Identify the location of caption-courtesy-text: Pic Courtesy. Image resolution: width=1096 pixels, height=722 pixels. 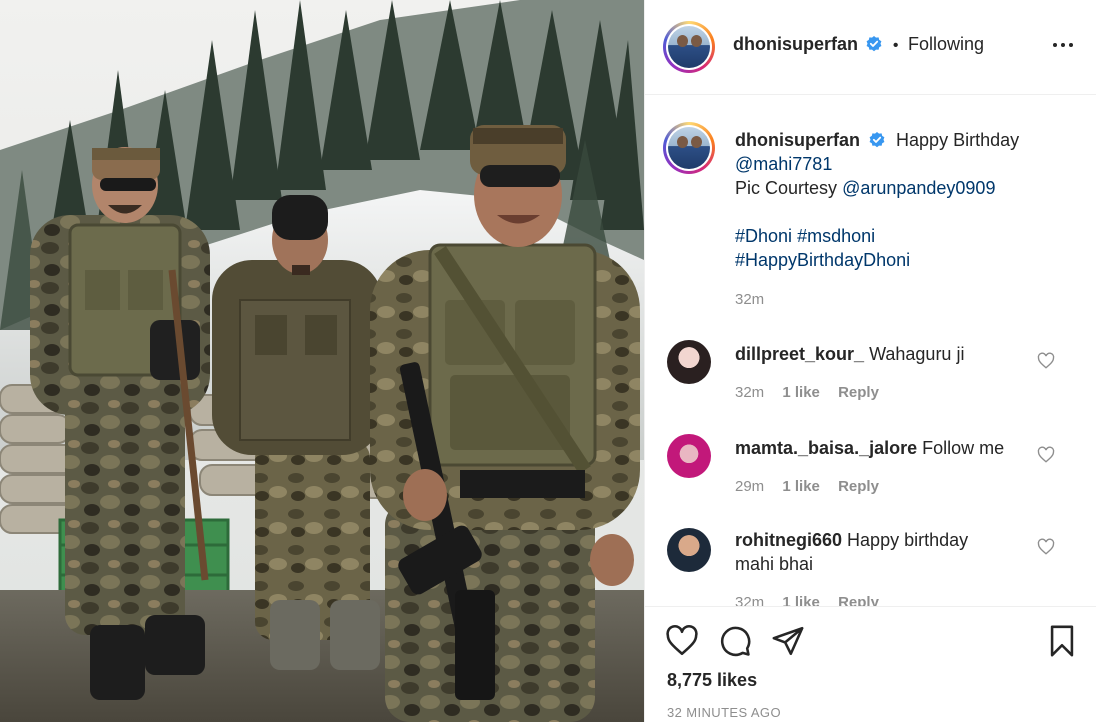
(786, 188).